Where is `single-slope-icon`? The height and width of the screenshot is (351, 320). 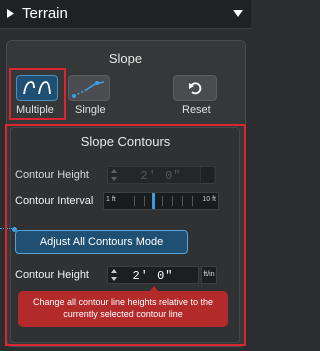 single-slope-icon is located at coordinates (88, 89).